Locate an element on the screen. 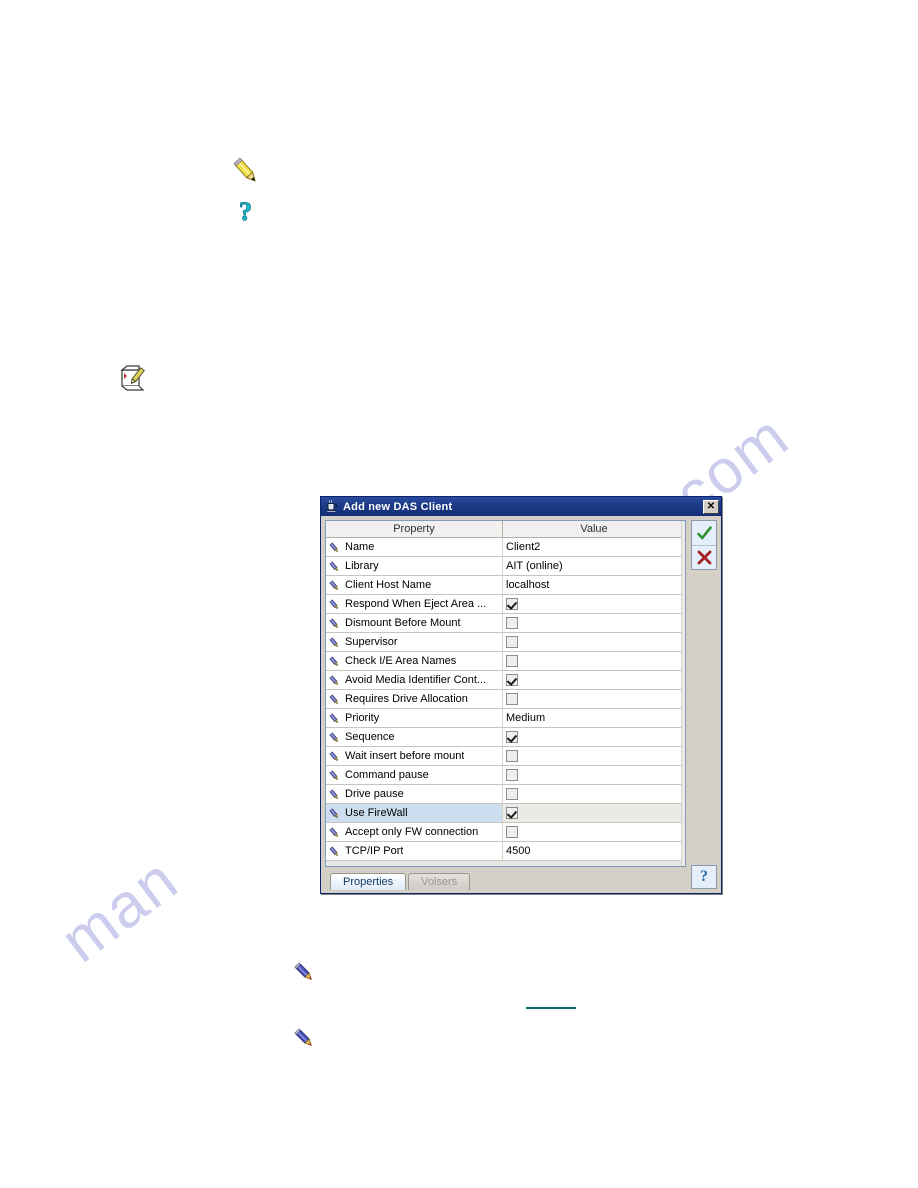 The height and width of the screenshot is (1188, 918). property-cell: Accept only FW connection is located at coordinates (414, 832).